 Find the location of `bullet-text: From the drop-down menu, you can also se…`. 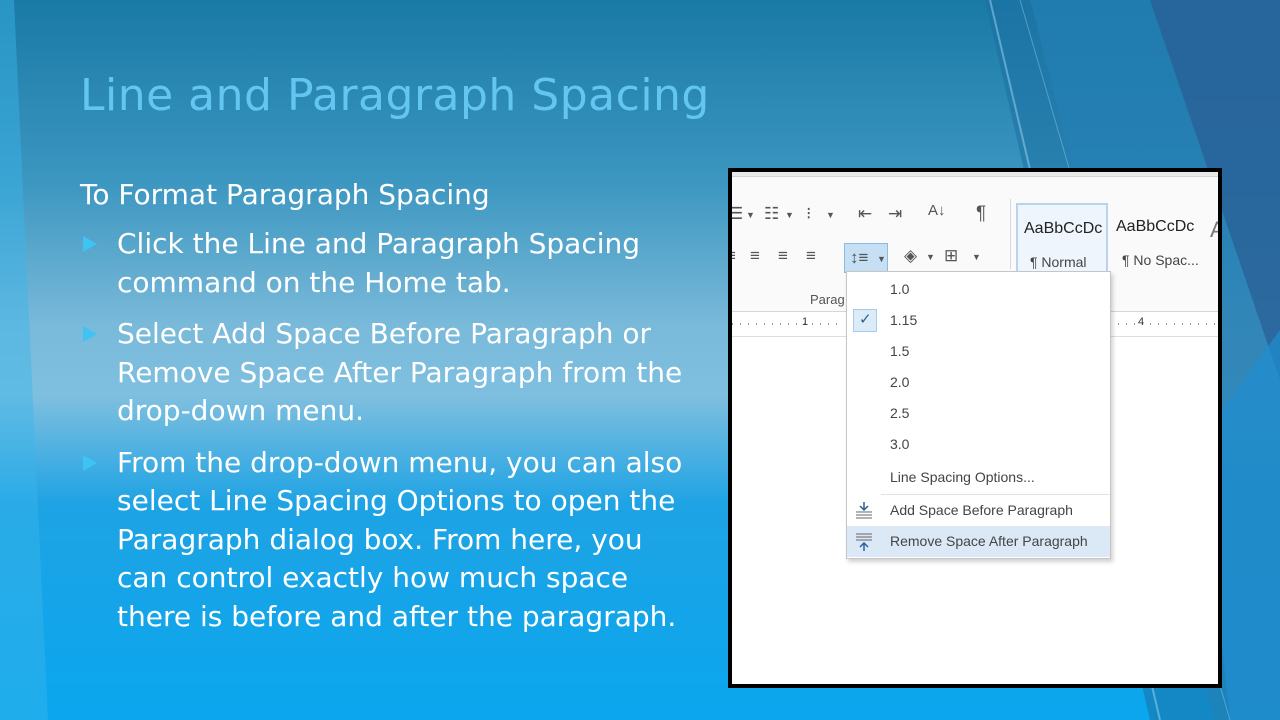

bullet-text: From the drop-down menu, you can also se… is located at coordinates (400, 539).